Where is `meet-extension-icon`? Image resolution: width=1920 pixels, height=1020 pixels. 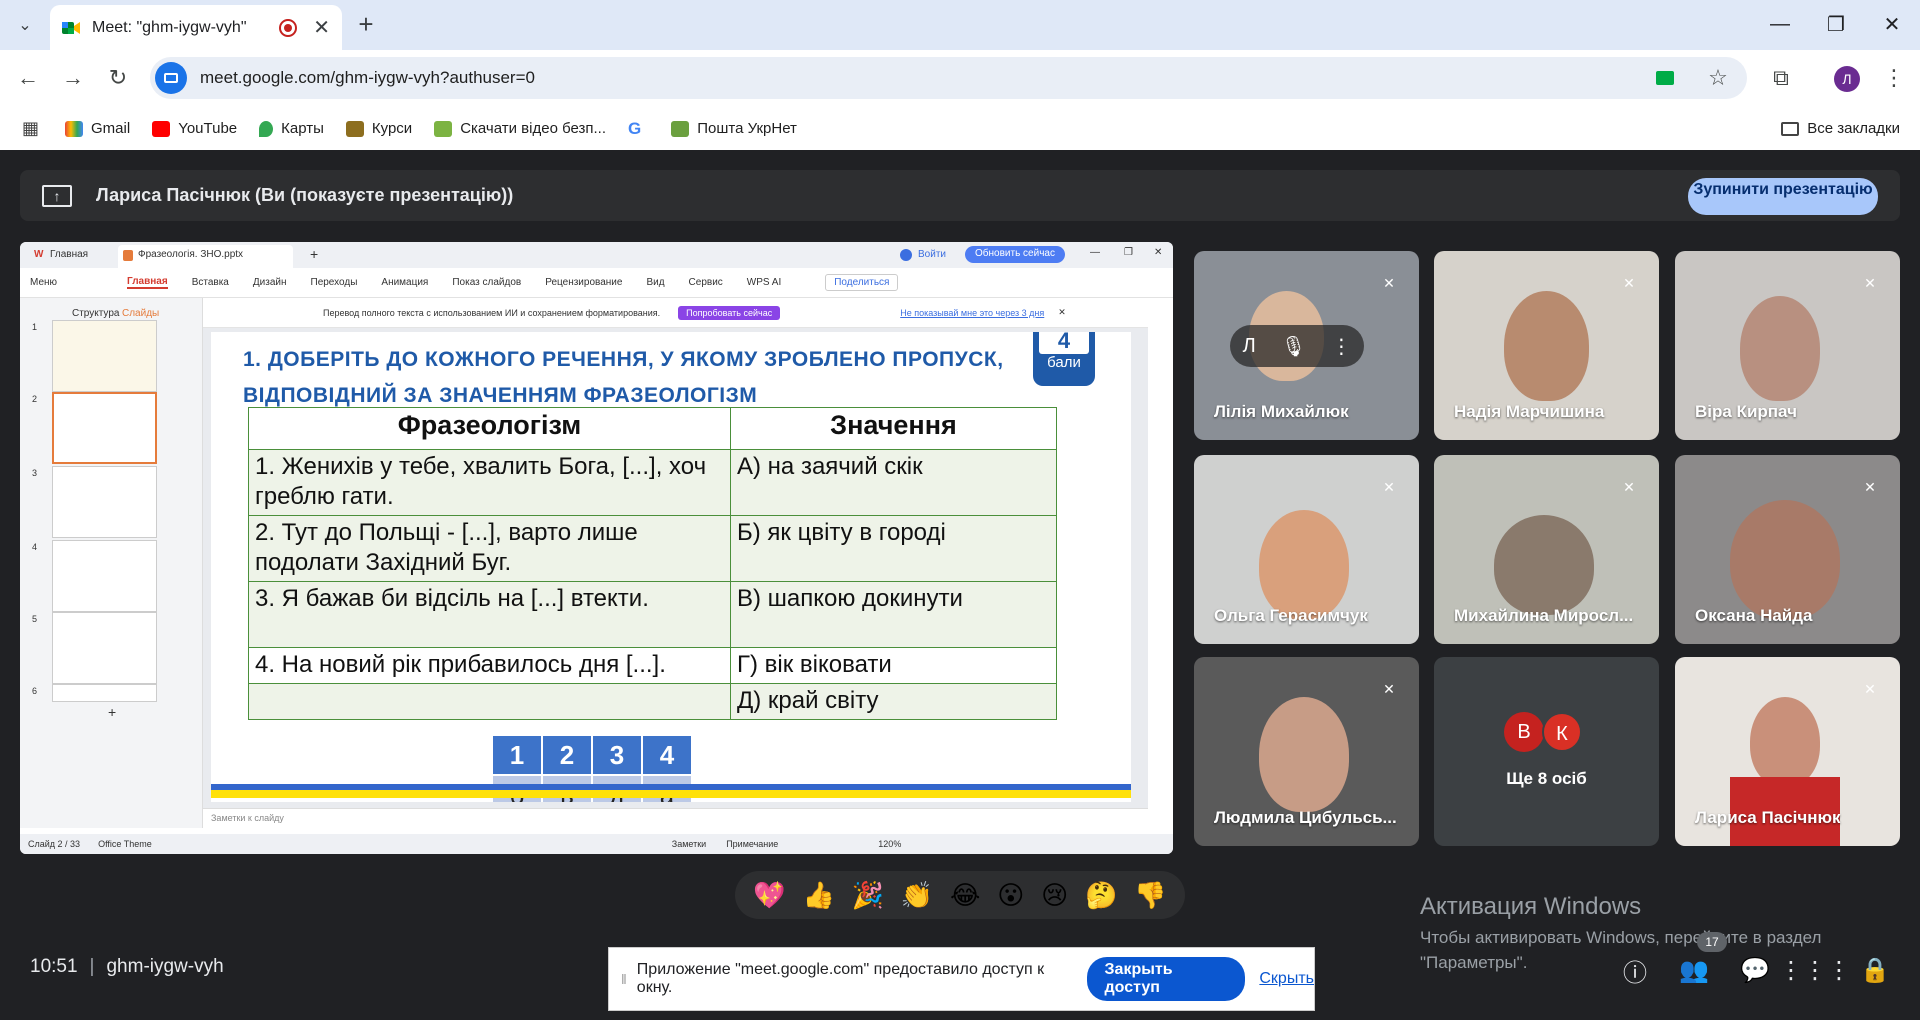 meet-extension-icon is located at coordinates (1665, 78).